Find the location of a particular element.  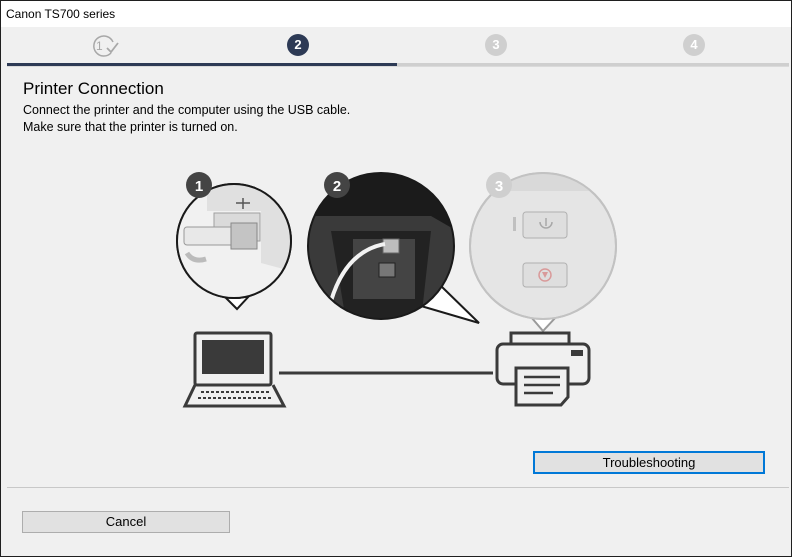

callout-3-number: 3 is located at coordinates (499, 186).